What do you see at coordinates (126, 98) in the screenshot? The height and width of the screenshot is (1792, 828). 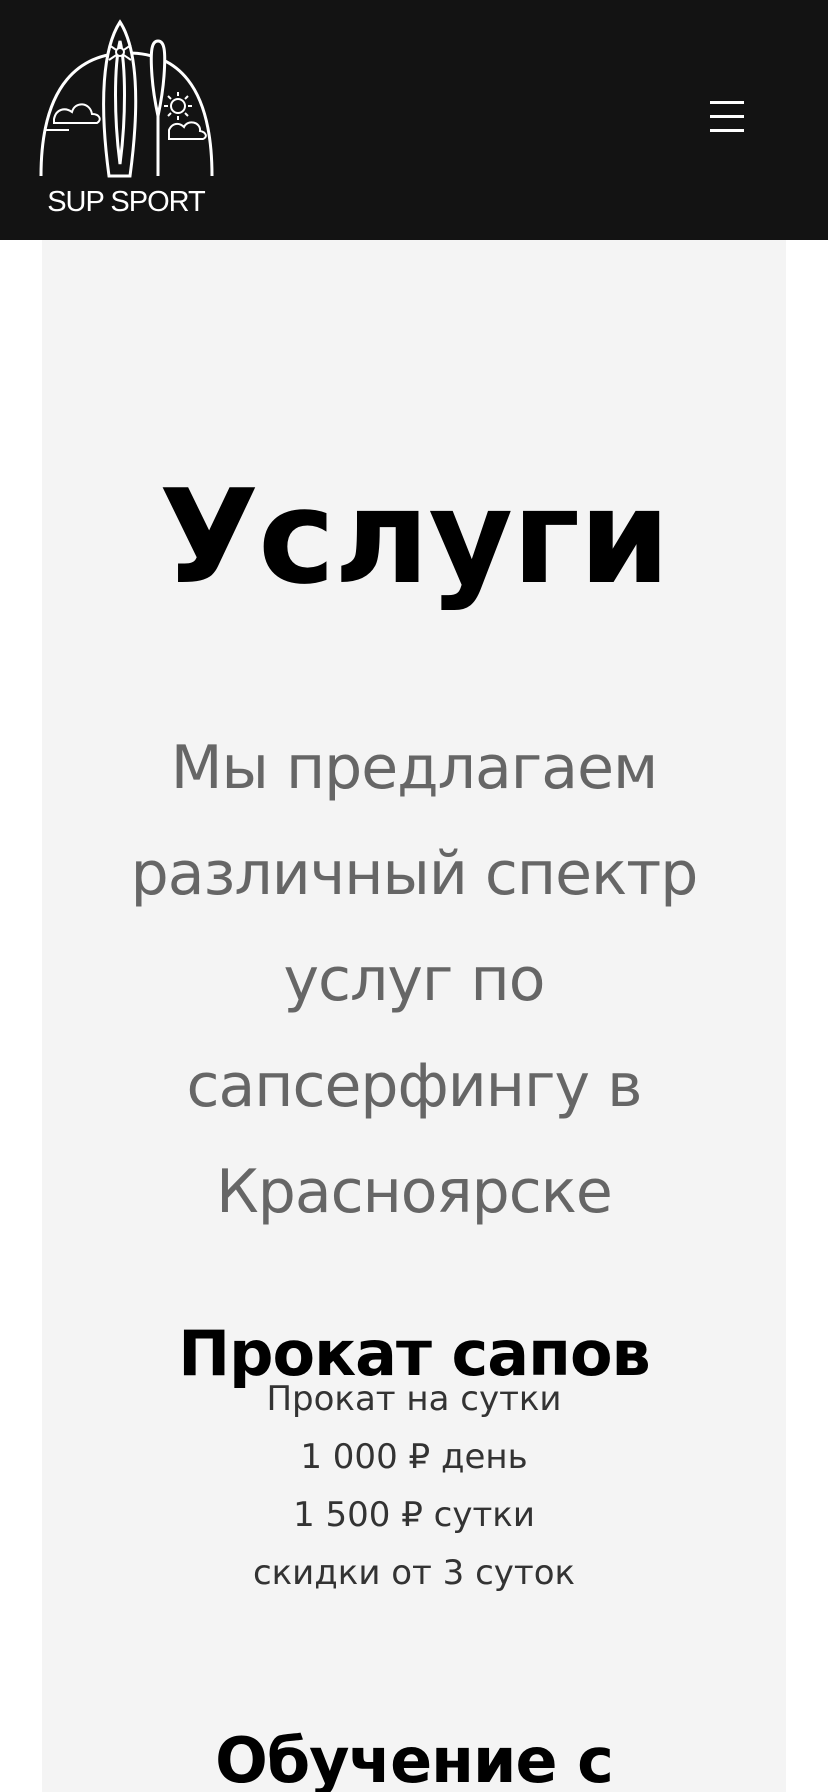 I see `sup-board-logo-icon` at bounding box center [126, 98].